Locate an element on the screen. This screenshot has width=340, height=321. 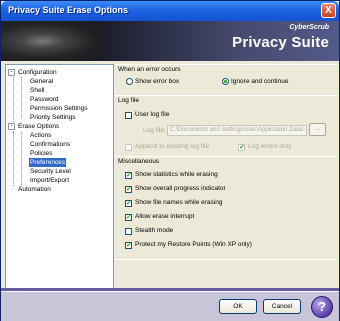
show-progress-label: Show overall progress indicator is located at coordinates (180, 188).